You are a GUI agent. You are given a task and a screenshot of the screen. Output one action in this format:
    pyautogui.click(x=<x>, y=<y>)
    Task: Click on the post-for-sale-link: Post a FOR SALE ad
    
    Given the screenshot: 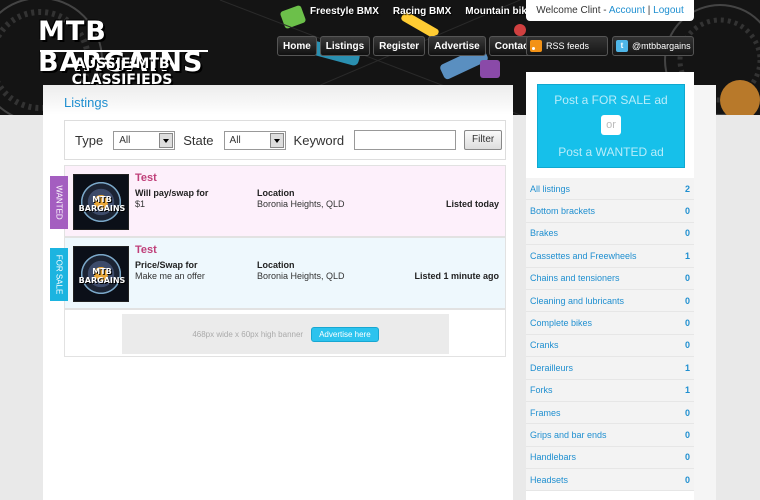 What is the action you would take?
    pyautogui.click(x=611, y=100)
    